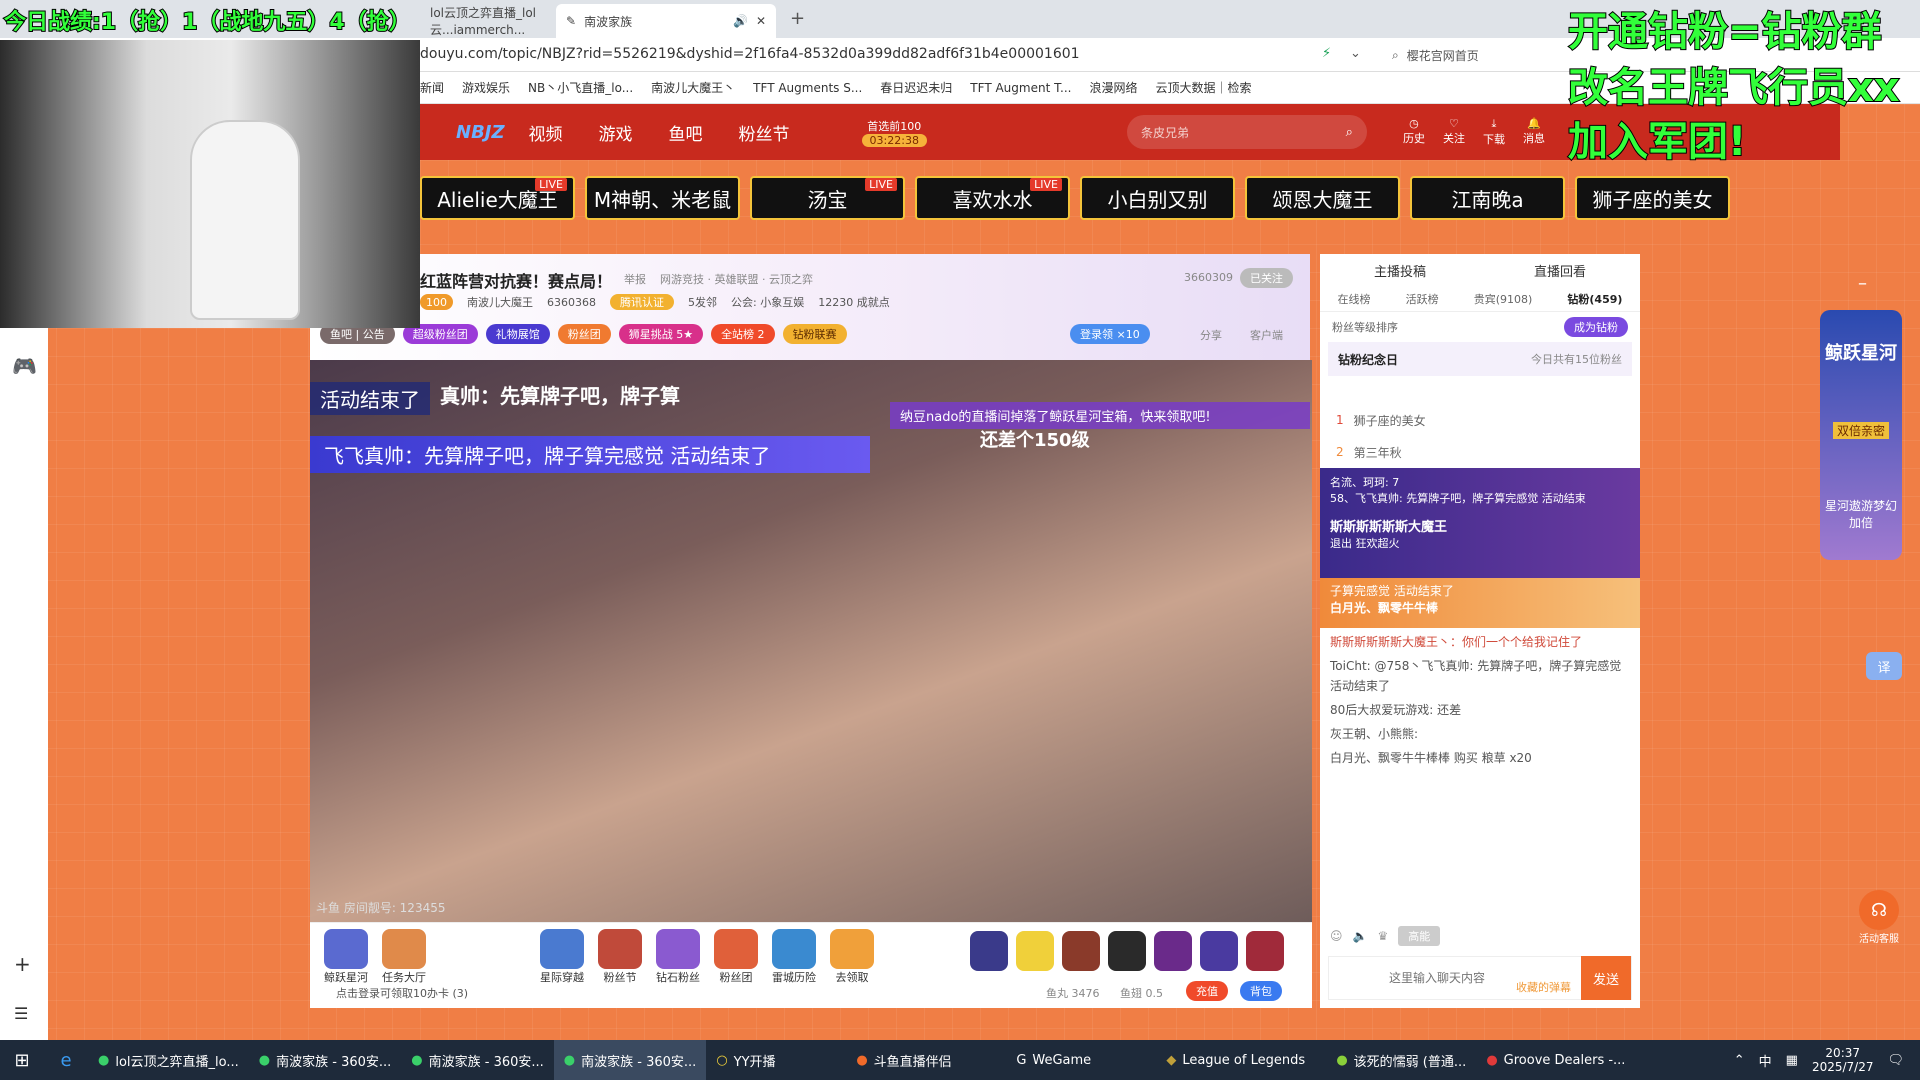 The image size is (1920, 1080). I want to click on hq-button: 高能, so click(1419, 936).